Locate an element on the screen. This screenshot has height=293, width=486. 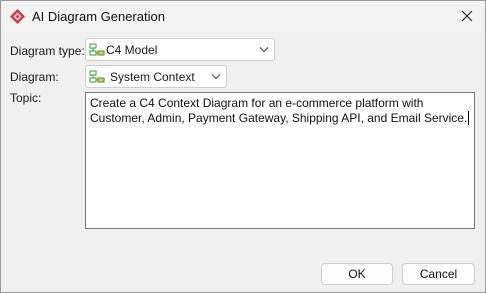
topic-label: Topic: is located at coordinates (26, 98).